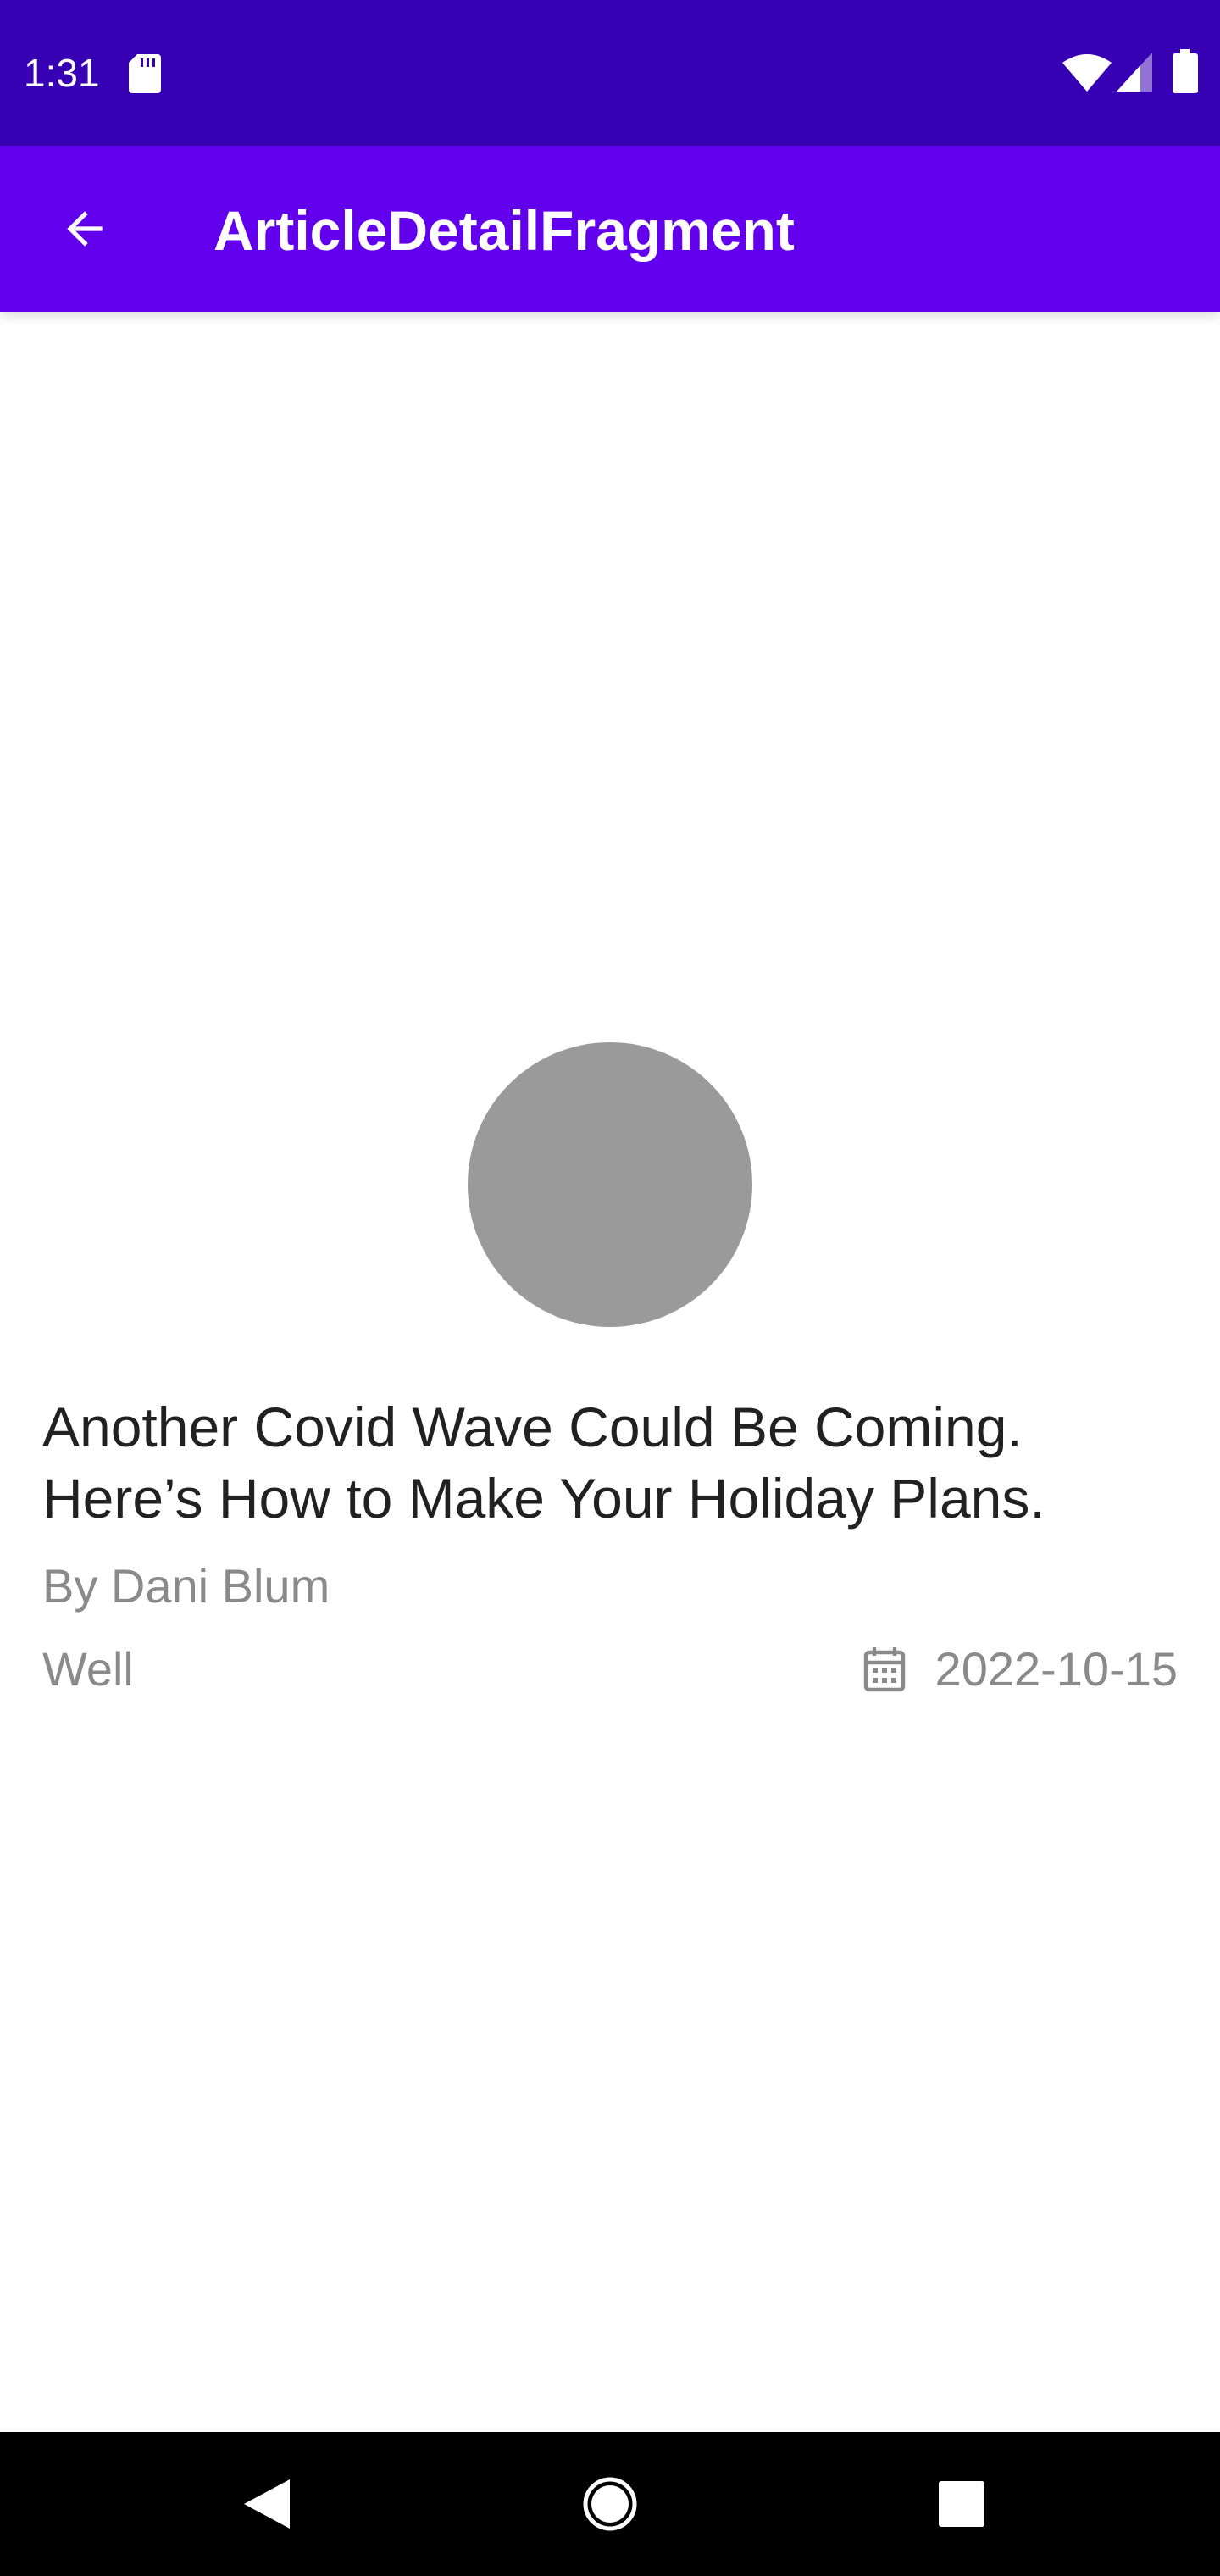  Describe the element at coordinates (1056, 1669) in the screenshot. I see `article-date: 2022-10-15` at that location.